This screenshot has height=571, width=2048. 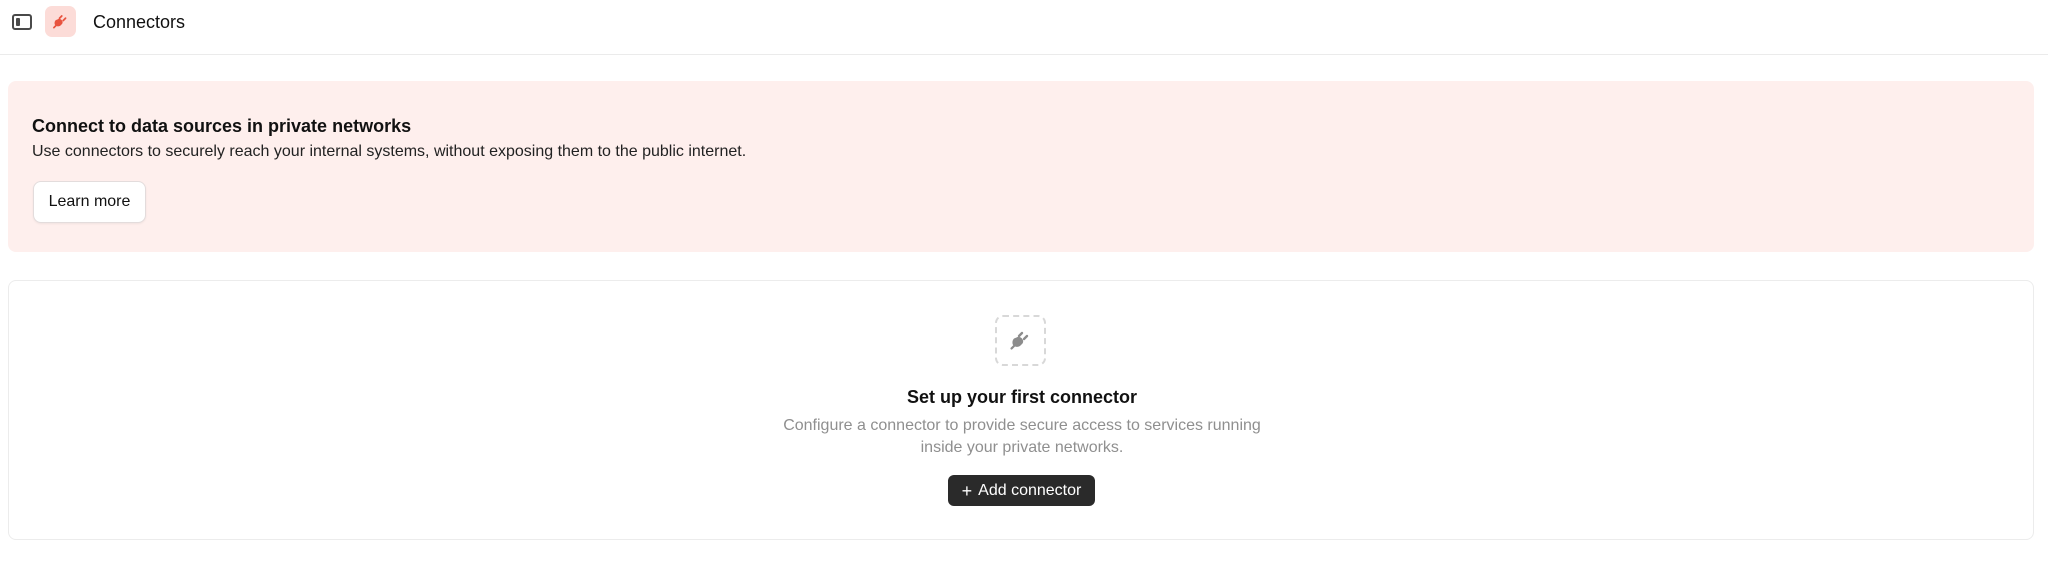 What do you see at coordinates (1024, 27) in the screenshot?
I see `page-header: Connectors` at bounding box center [1024, 27].